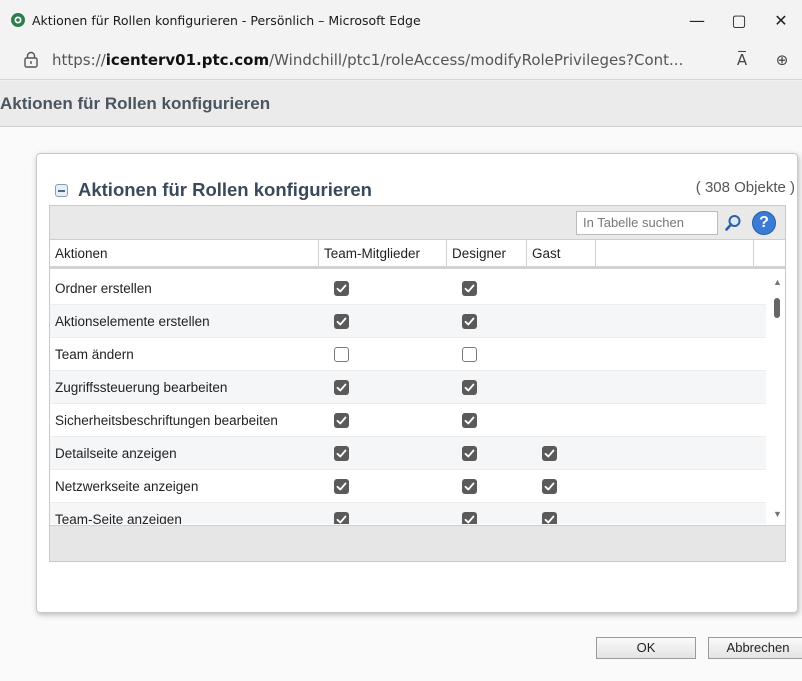  I want to click on minimize-button: —, so click(697, 20).